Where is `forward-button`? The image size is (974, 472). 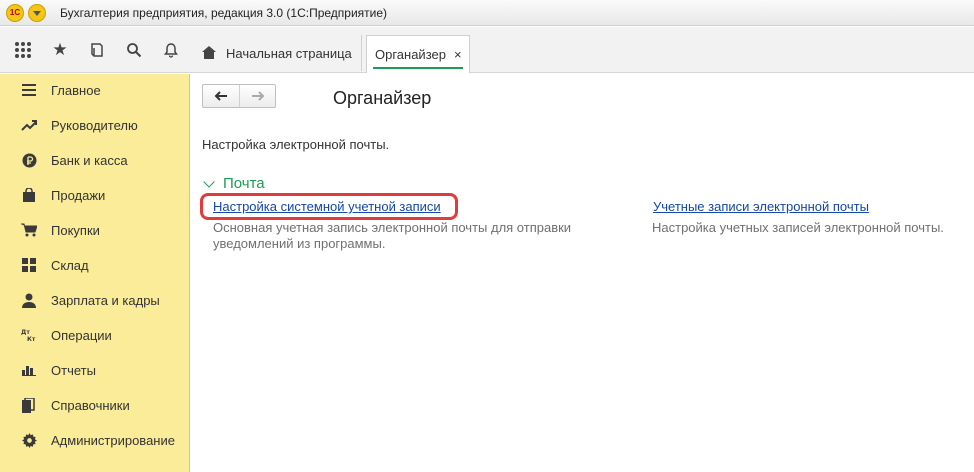
forward-button is located at coordinates (257, 96).